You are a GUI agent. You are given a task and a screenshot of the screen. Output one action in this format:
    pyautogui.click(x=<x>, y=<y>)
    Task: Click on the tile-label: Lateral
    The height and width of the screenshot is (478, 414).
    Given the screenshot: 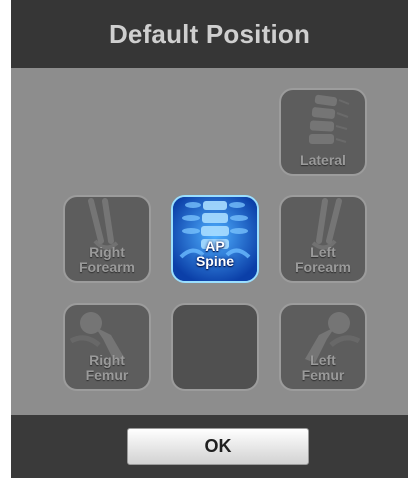 What is the action you would take?
    pyautogui.click(x=323, y=160)
    